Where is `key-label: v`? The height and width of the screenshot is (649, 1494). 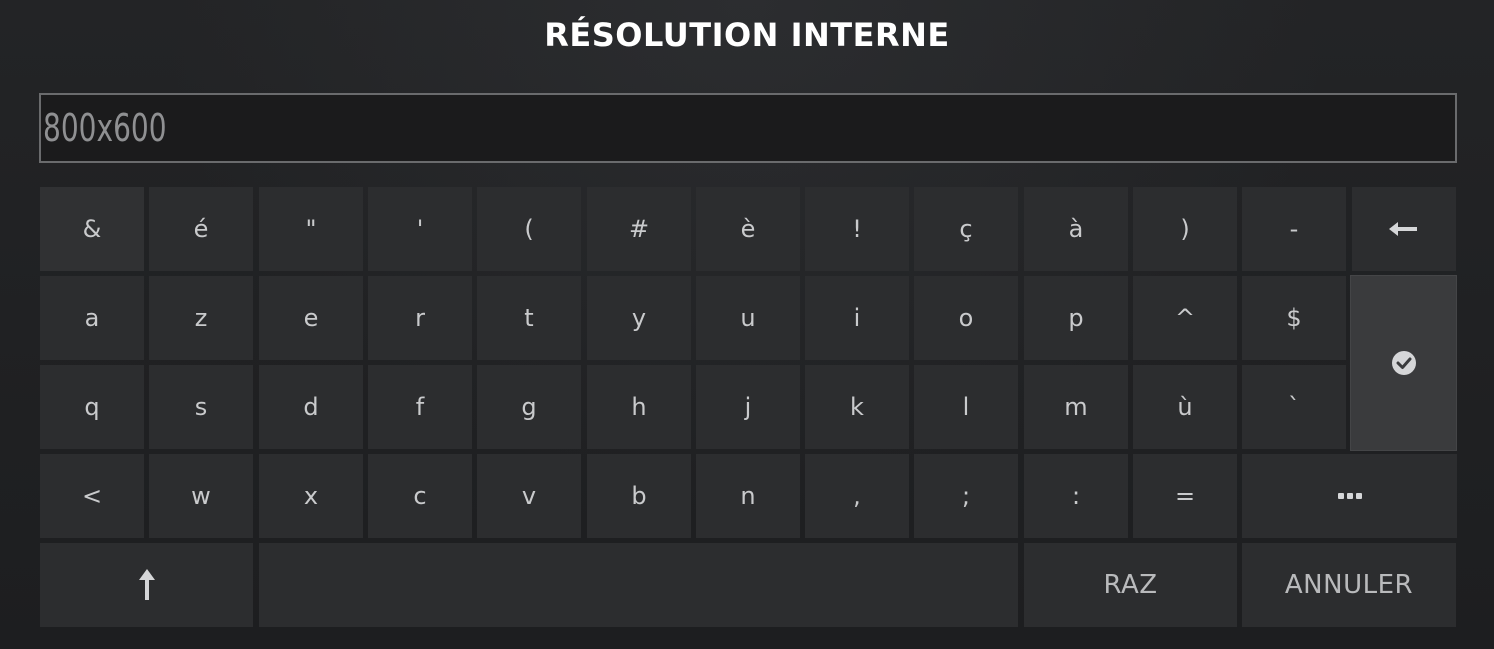
key-label: v is located at coordinates (529, 496).